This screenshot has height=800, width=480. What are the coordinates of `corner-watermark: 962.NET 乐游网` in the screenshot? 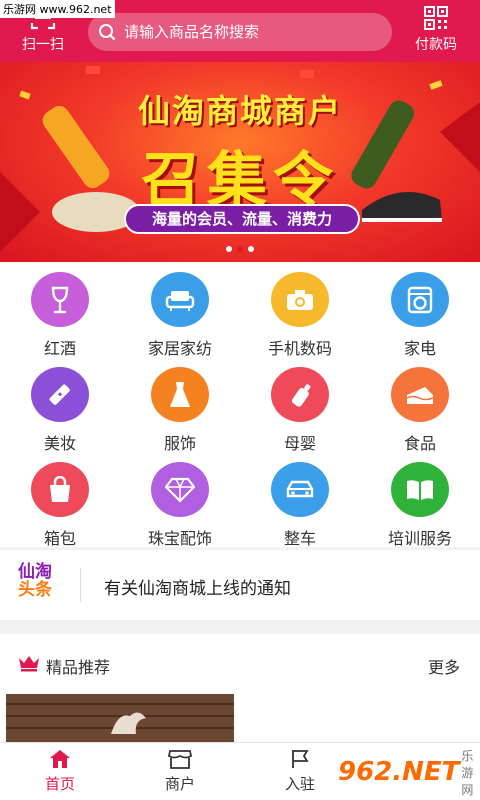 It's located at (407, 772).